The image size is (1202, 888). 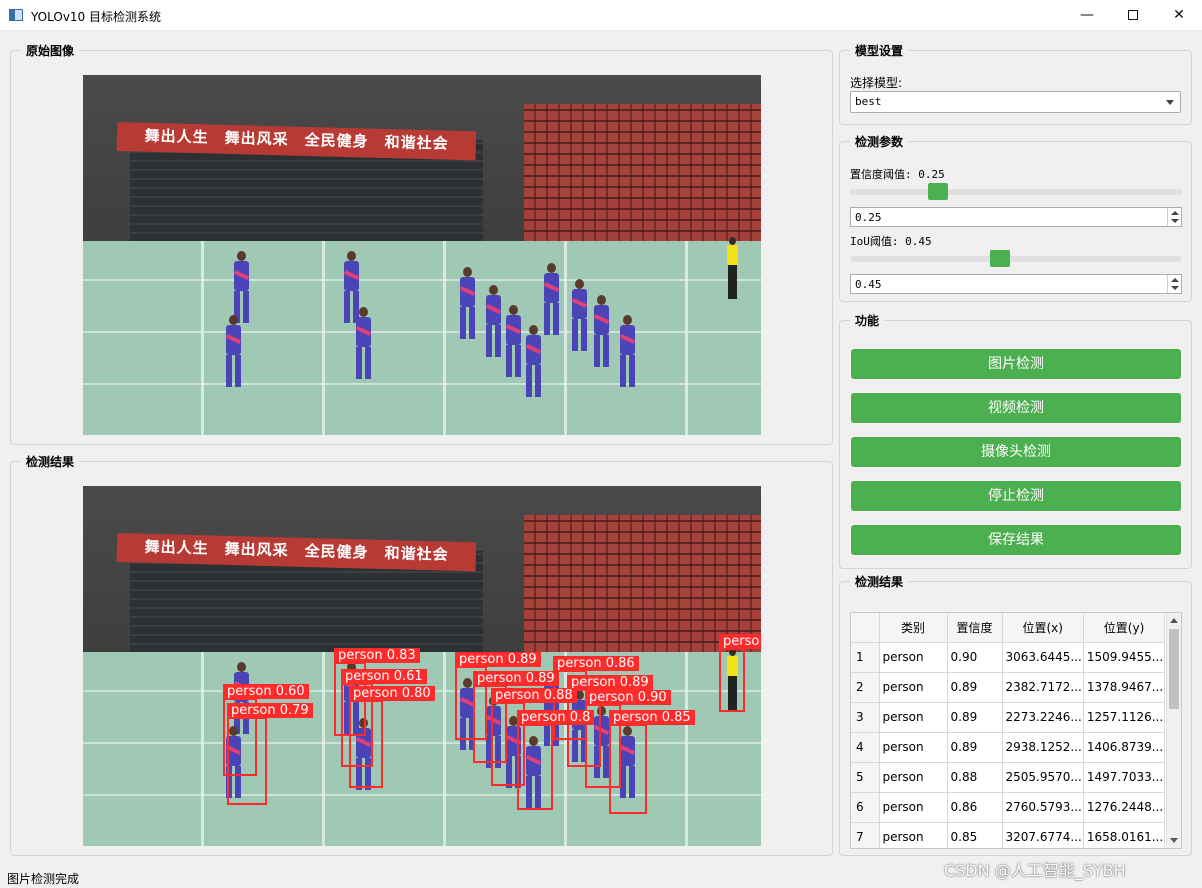 What do you see at coordinates (377, 655) in the screenshot?
I see `detection-label: person 0.83` at bounding box center [377, 655].